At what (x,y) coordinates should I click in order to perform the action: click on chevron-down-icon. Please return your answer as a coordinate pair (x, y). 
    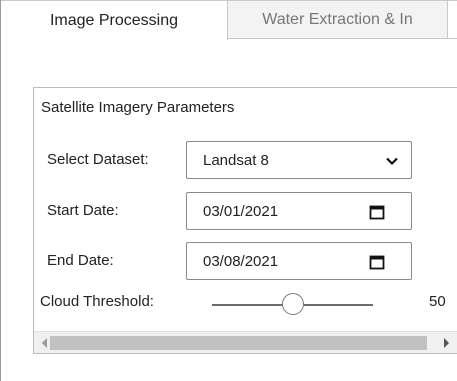
    Looking at the image, I should click on (392, 161).